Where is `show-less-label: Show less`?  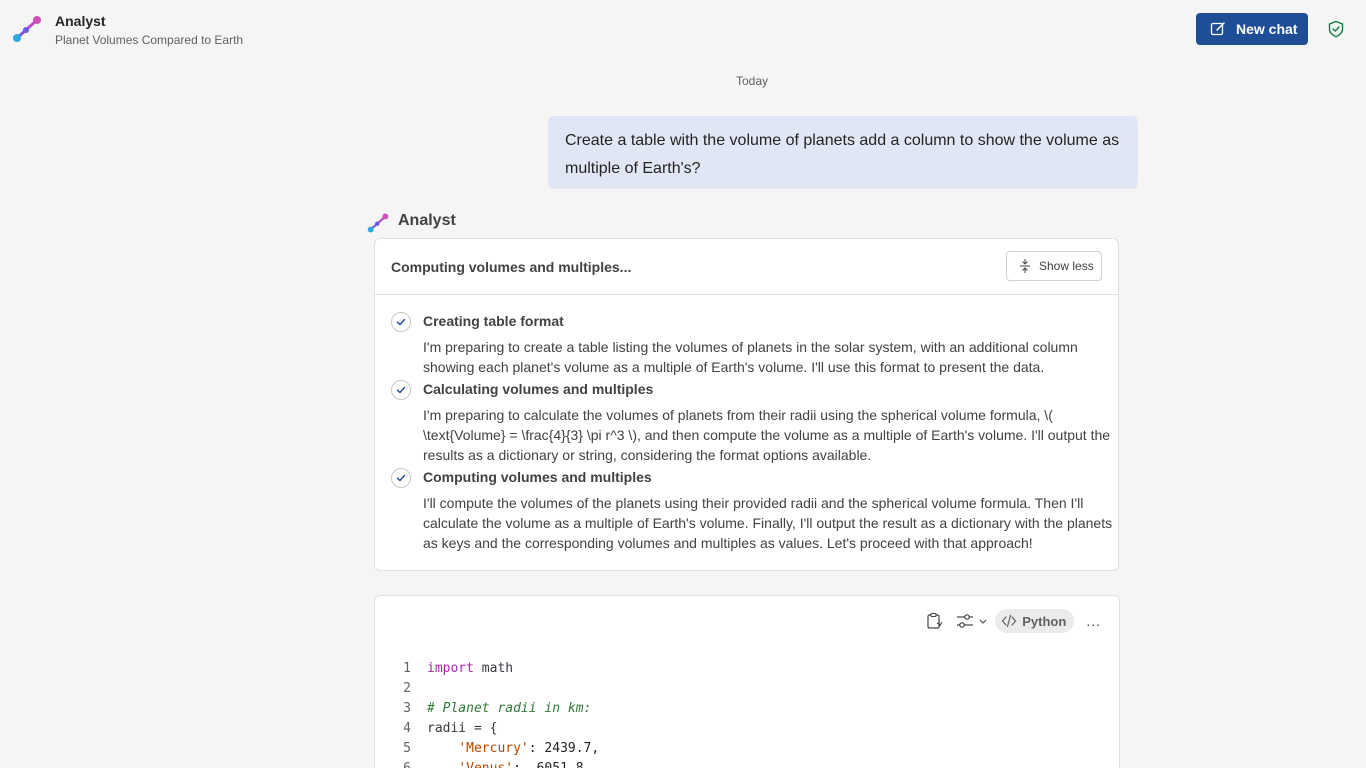 show-less-label: Show less is located at coordinates (1066, 266).